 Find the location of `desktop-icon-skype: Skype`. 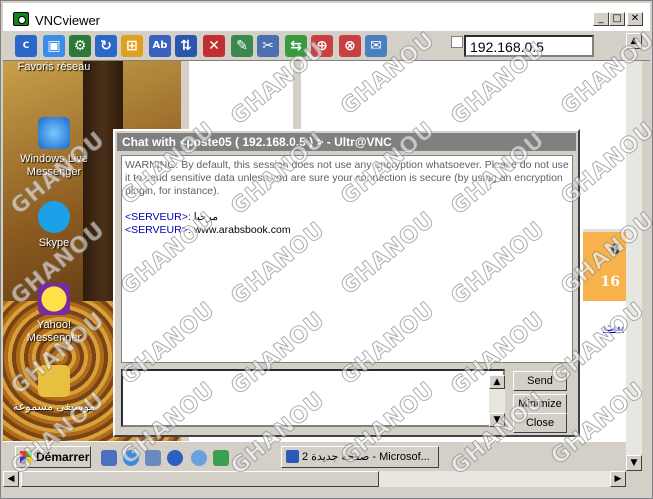

desktop-icon-skype: Skype is located at coordinates (54, 225).